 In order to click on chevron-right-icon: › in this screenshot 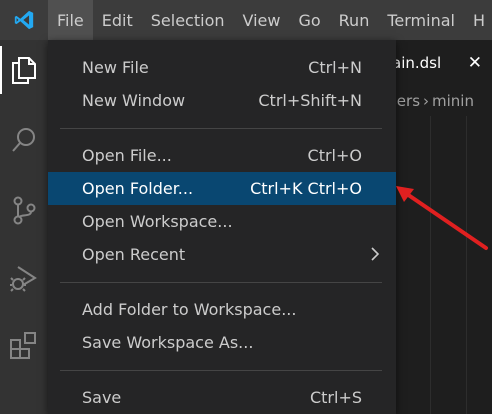, I will do `click(426, 101)`.